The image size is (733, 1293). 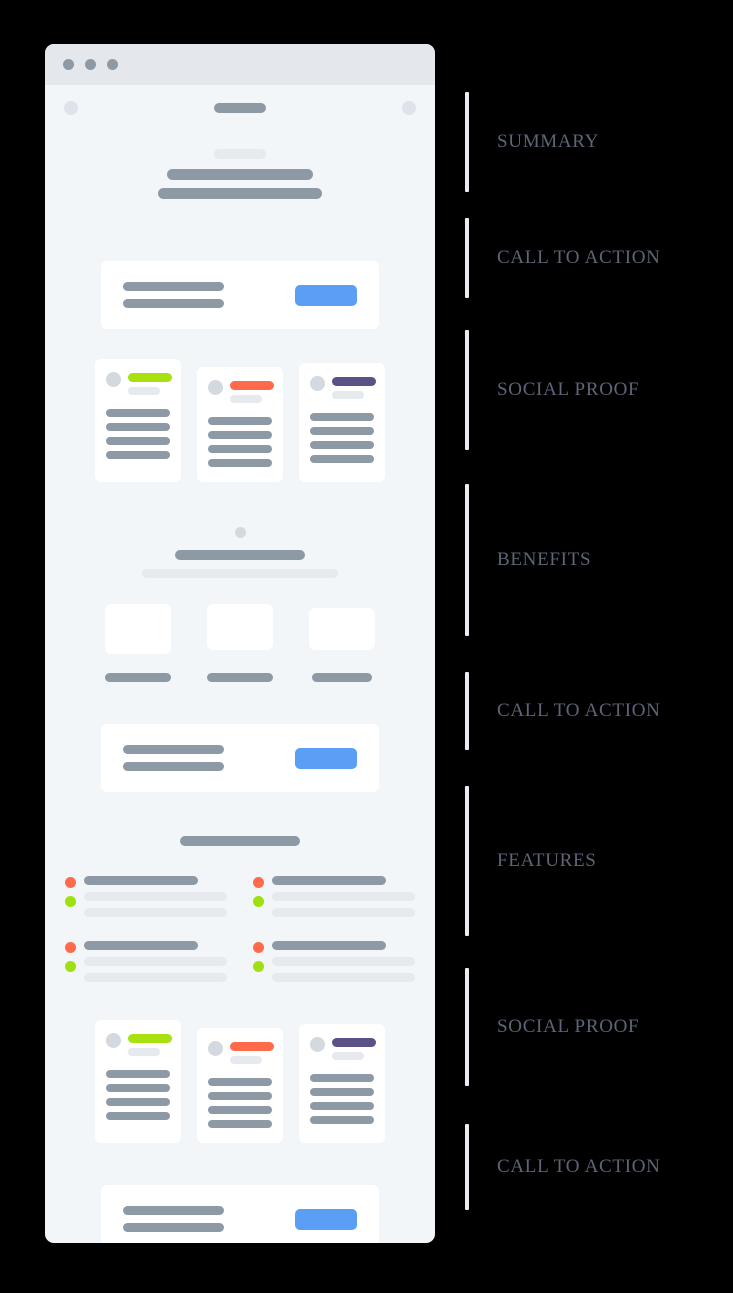 What do you see at coordinates (240, 929) in the screenshot?
I see `features-grid` at bounding box center [240, 929].